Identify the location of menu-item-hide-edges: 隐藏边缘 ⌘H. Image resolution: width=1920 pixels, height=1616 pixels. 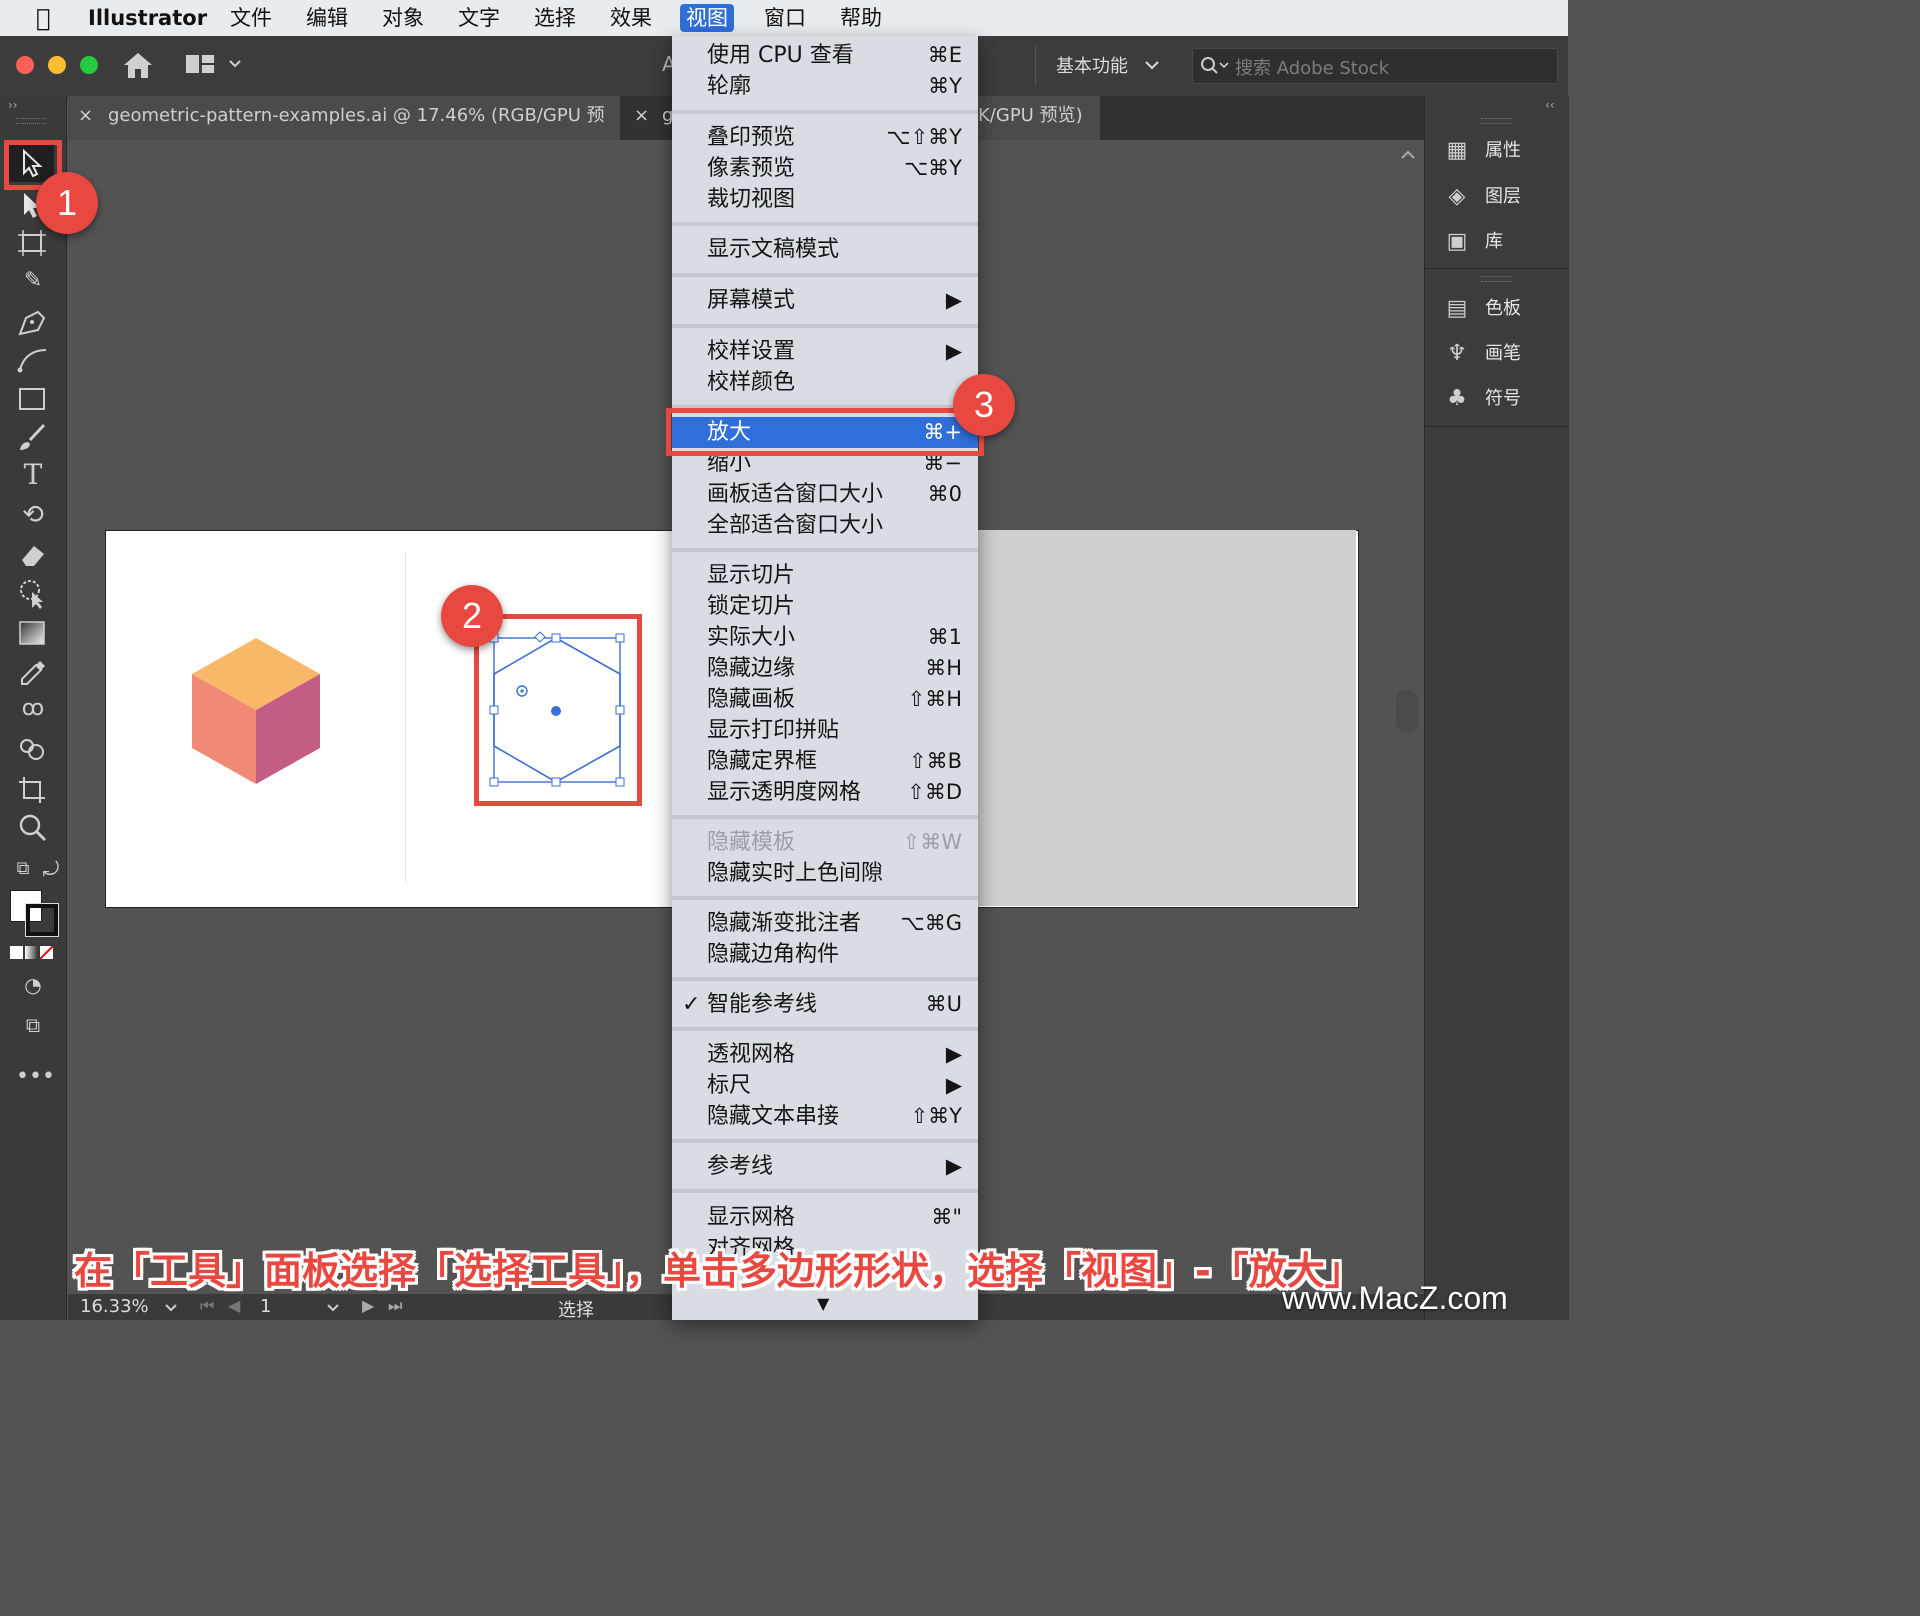
(825, 668).